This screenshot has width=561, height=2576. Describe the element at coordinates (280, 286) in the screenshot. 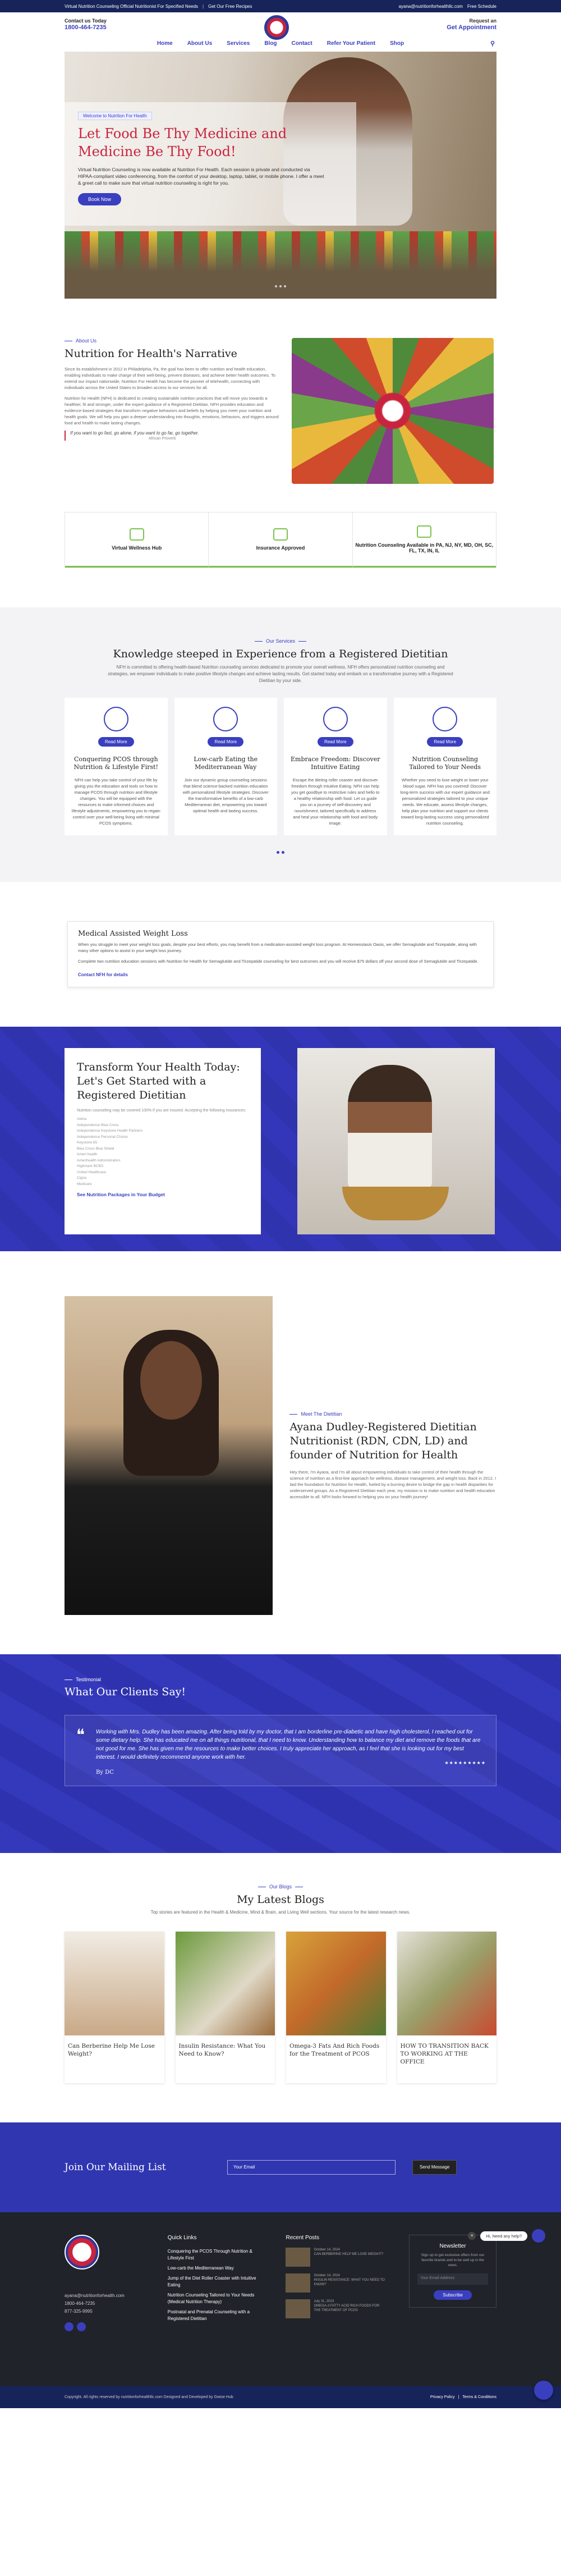

I see `hero-dots` at that location.